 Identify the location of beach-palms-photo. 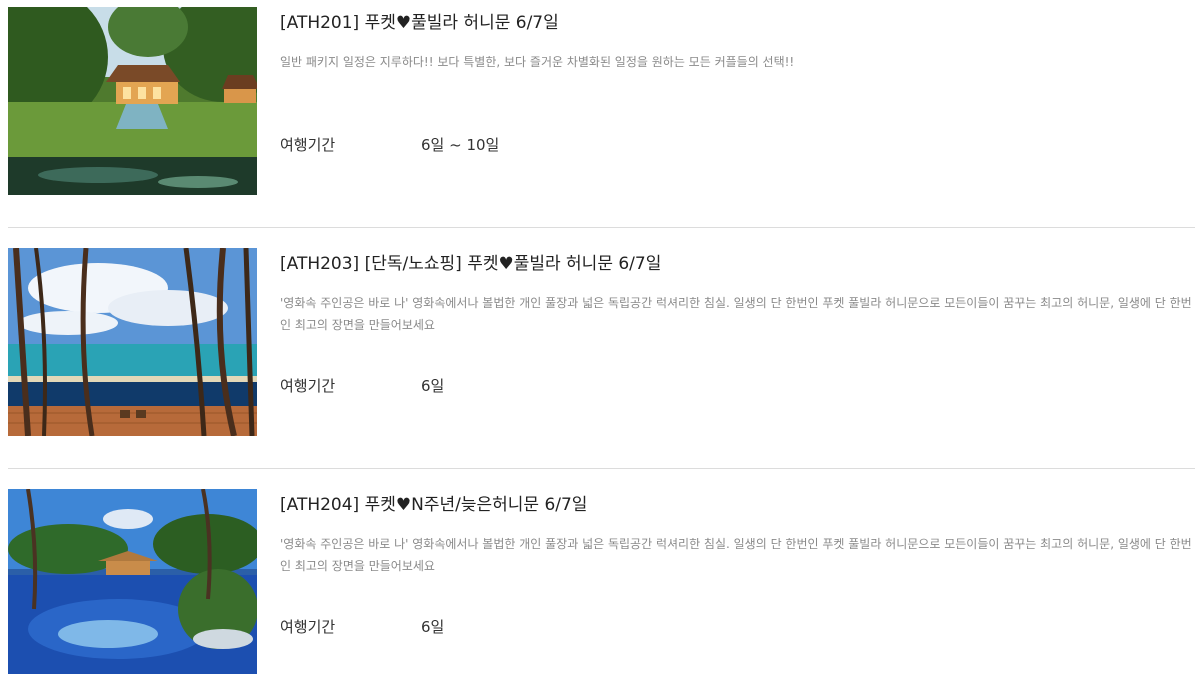
(132, 342).